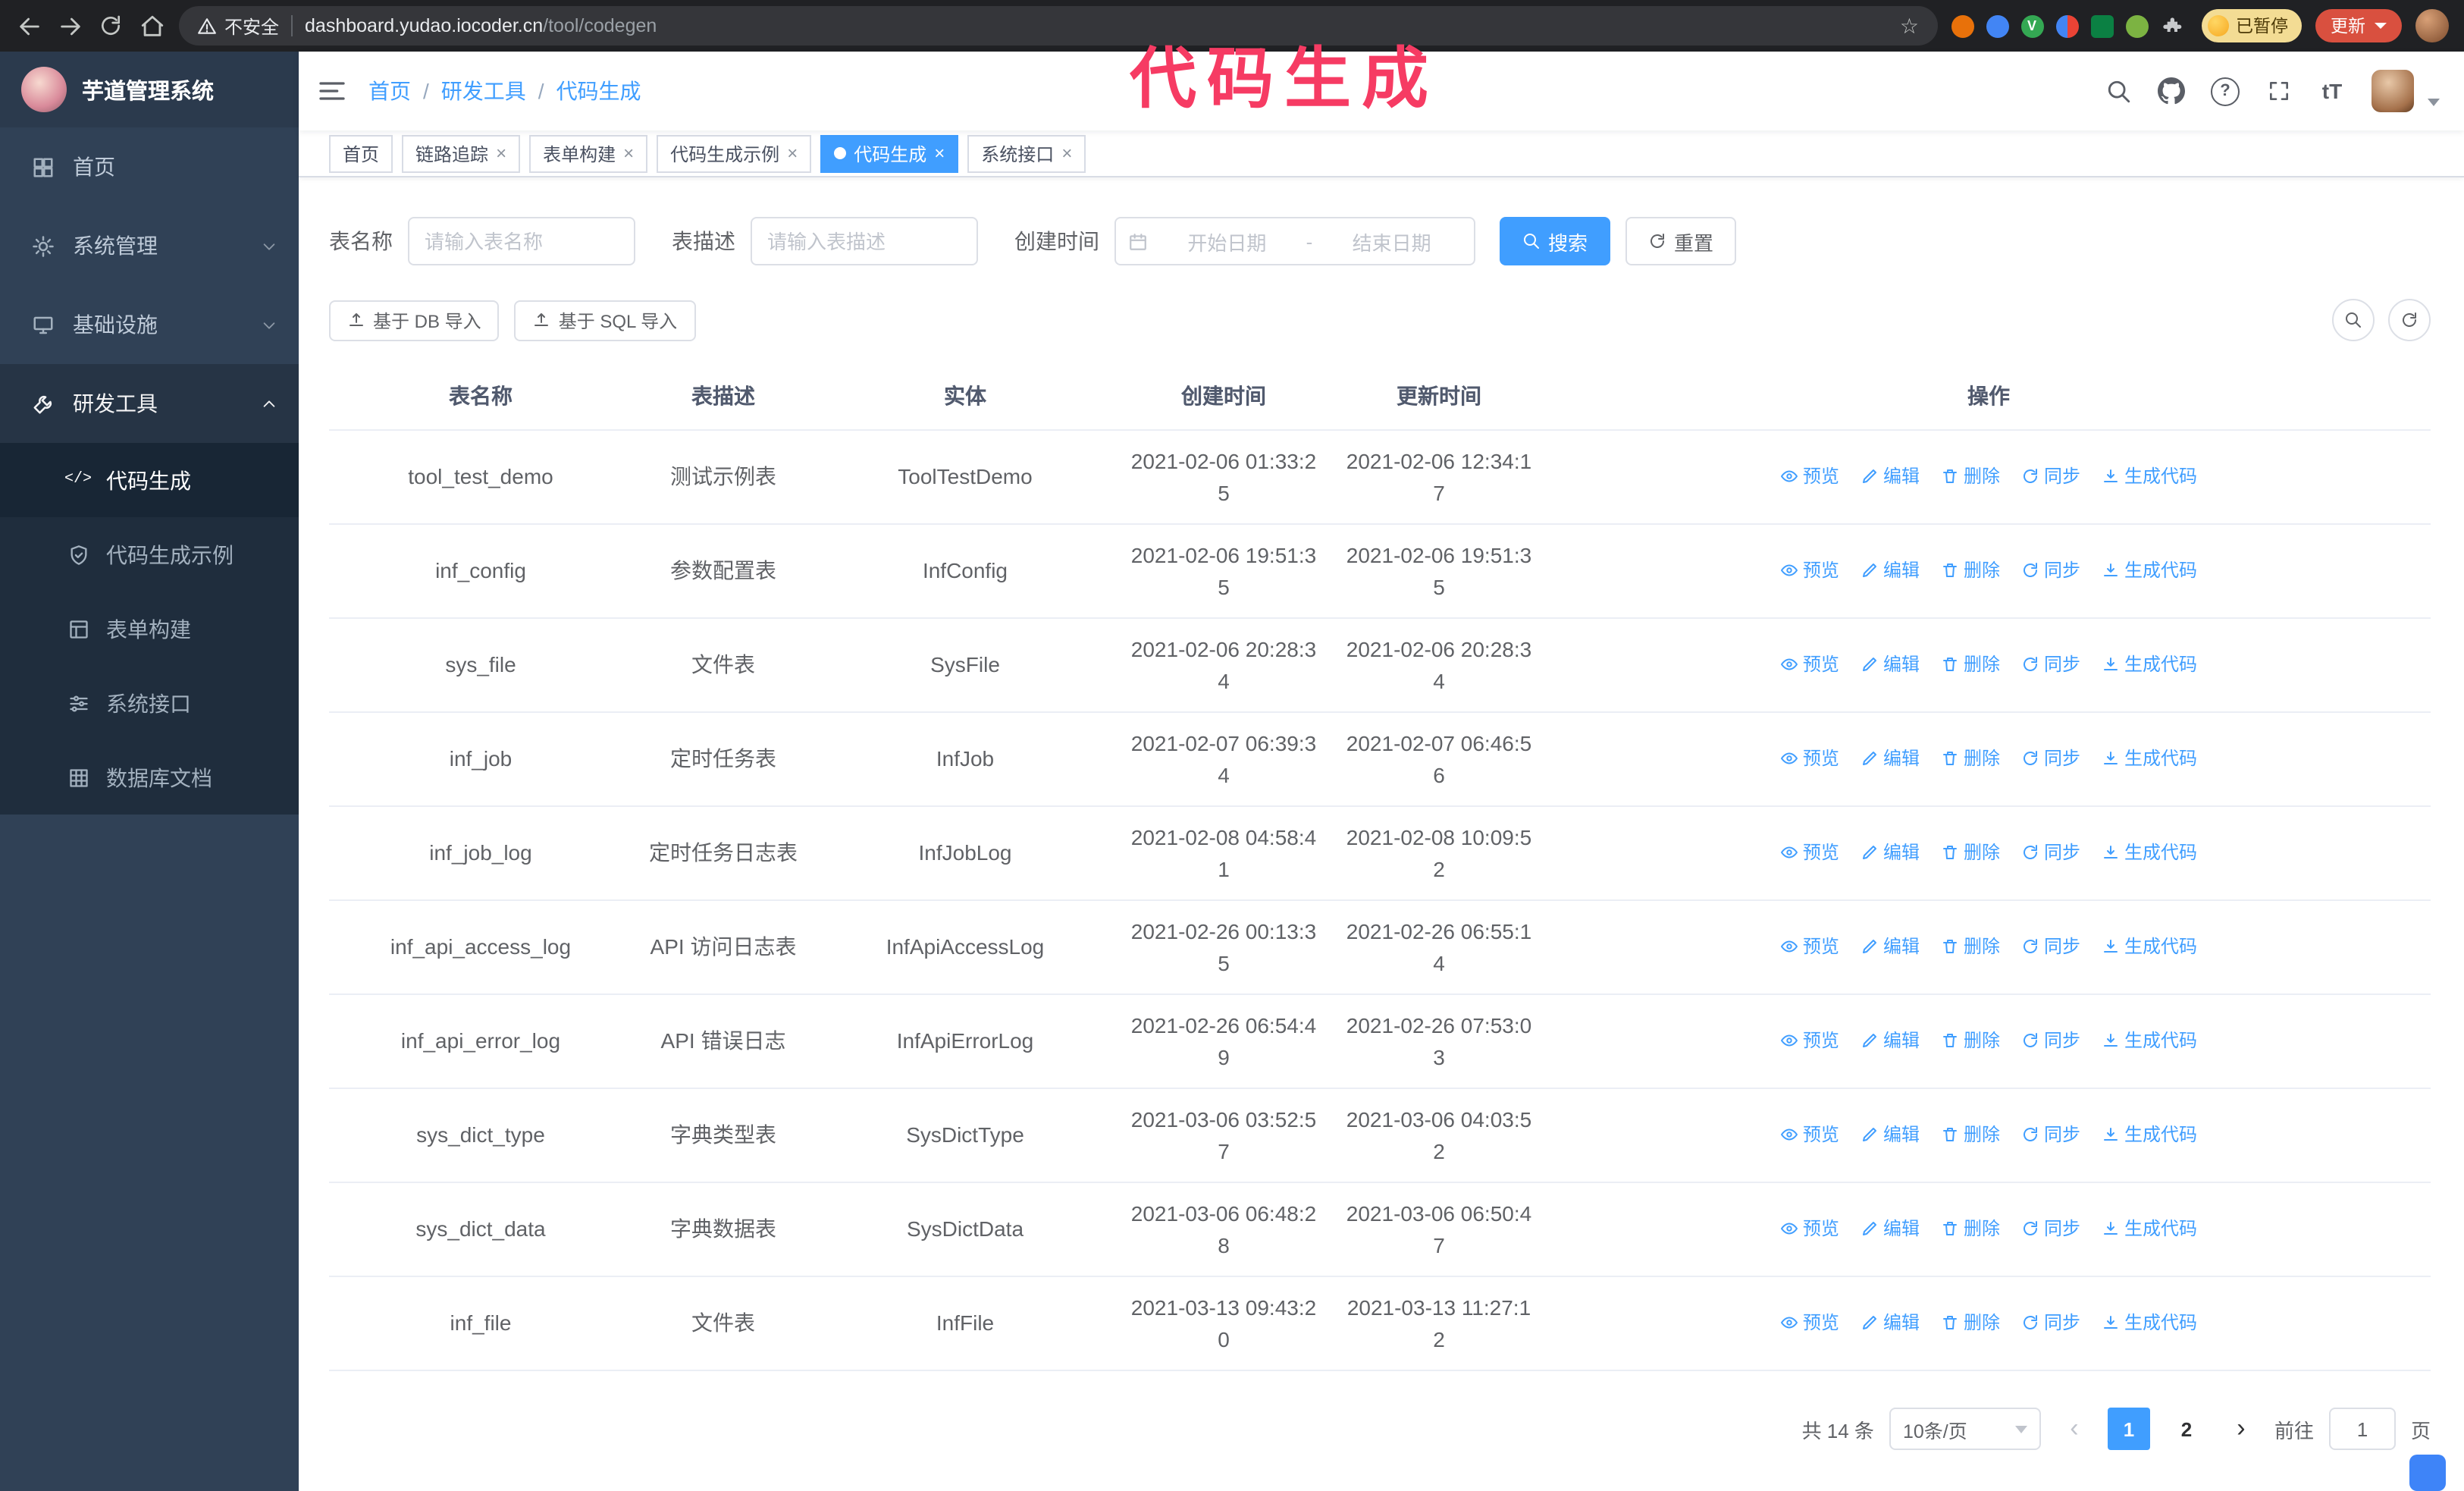  What do you see at coordinates (2427, 1473) in the screenshot?
I see `floating-widget` at bounding box center [2427, 1473].